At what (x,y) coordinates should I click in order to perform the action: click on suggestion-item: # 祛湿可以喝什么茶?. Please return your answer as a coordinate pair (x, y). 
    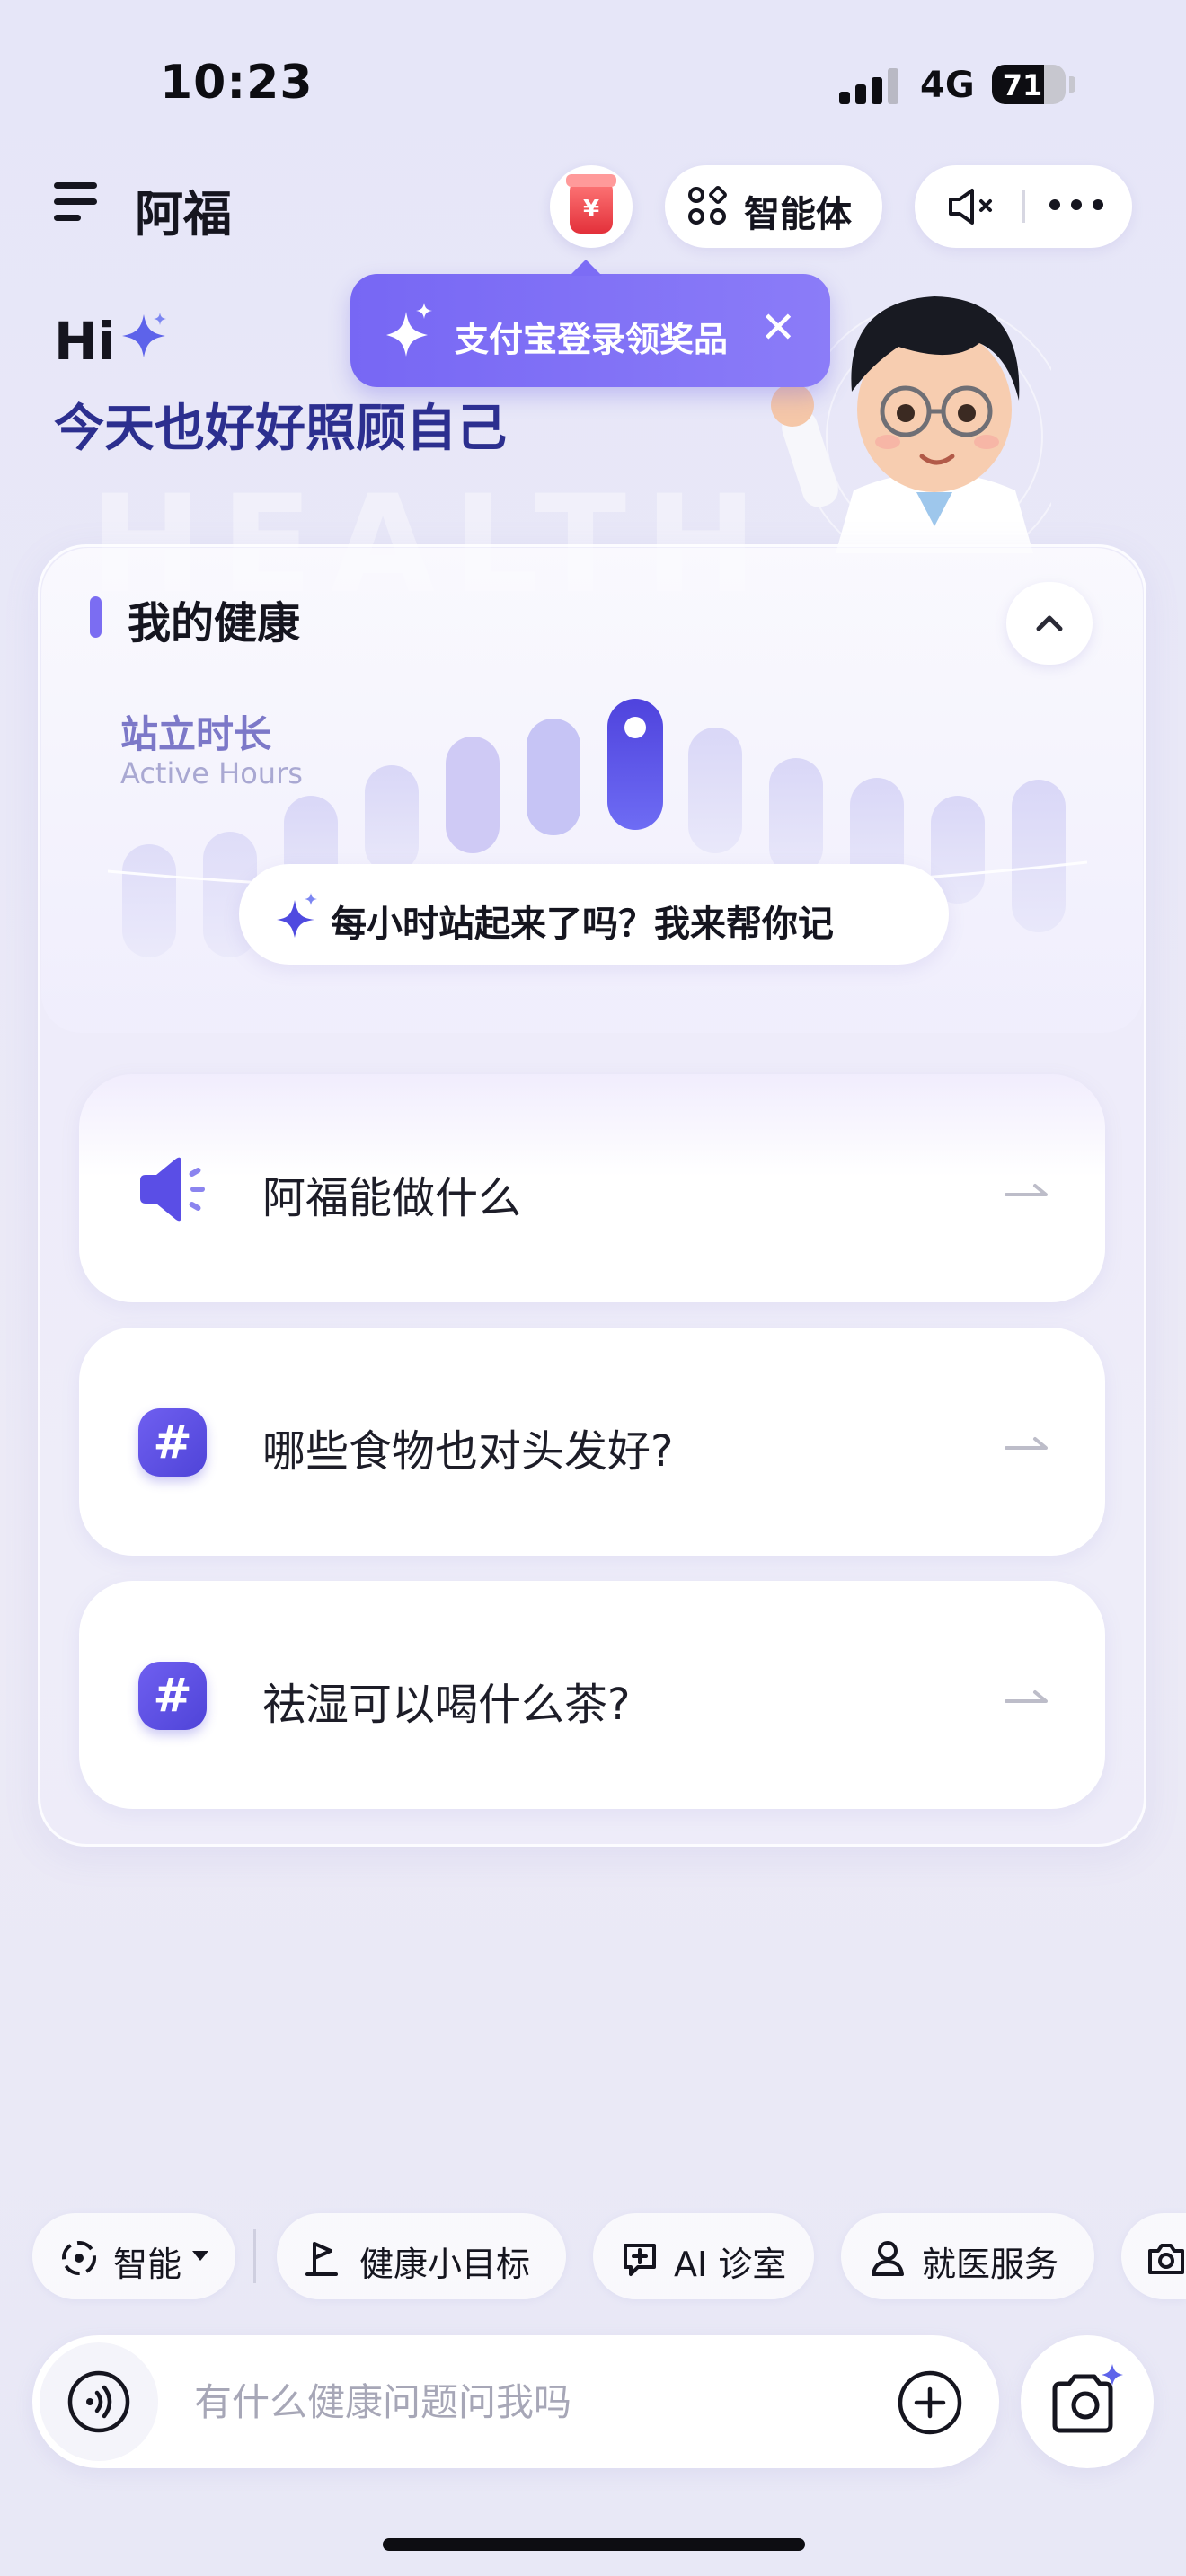
    Looking at the image, I should click on (592, 1695).